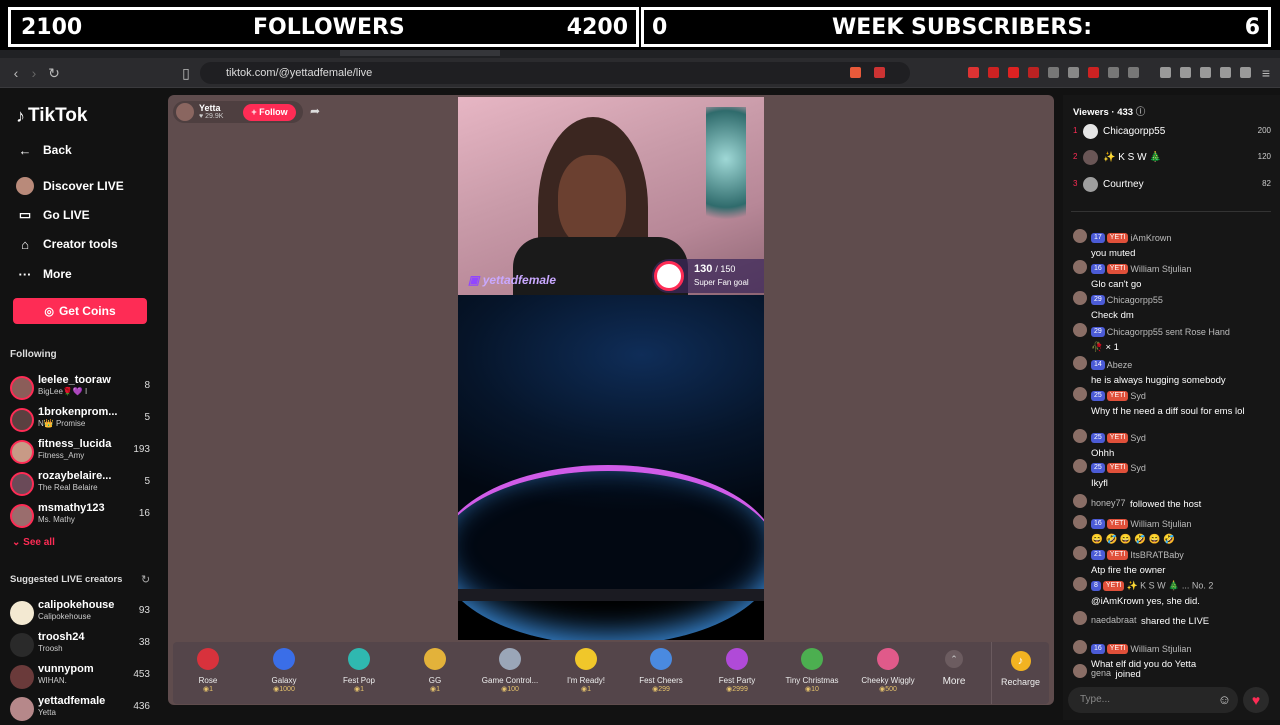 This screenshot has height=725, width=1280. What do you see at coordinates (315, 112) in the screenshot?
I see `share-icon: ➦` at bounding box center [315, 112].